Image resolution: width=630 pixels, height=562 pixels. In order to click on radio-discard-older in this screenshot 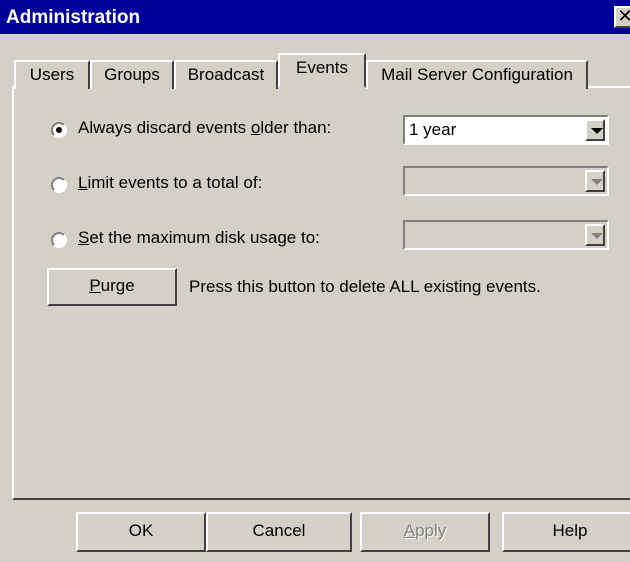, I will do `click(59, 130)`.